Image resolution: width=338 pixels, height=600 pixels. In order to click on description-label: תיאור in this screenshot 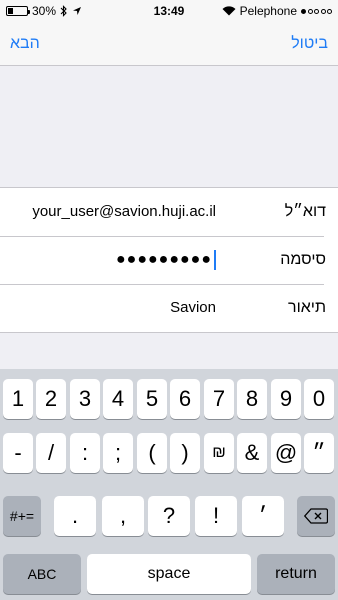, I will do `click(307, 307)`.